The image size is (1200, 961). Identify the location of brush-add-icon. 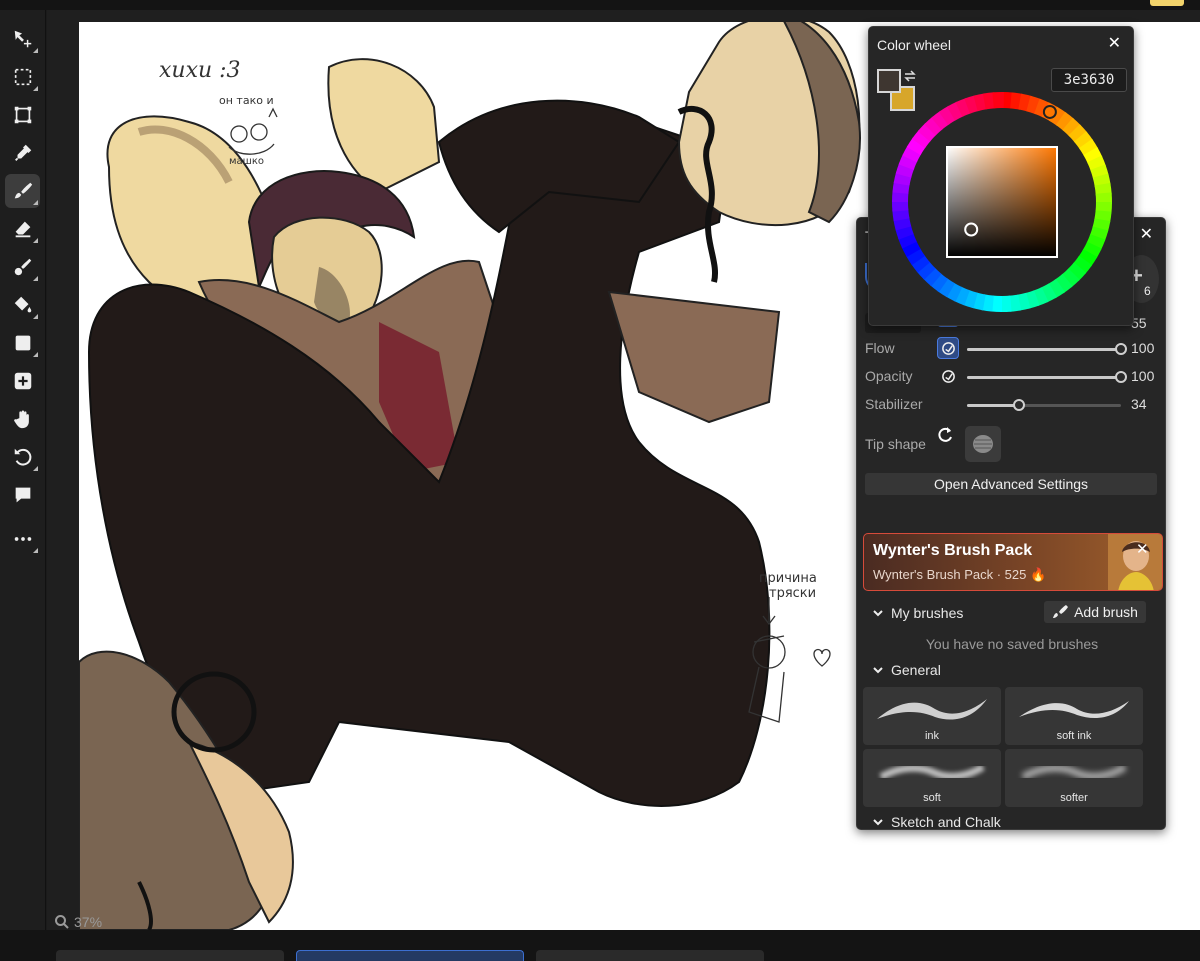
(1061, 611).